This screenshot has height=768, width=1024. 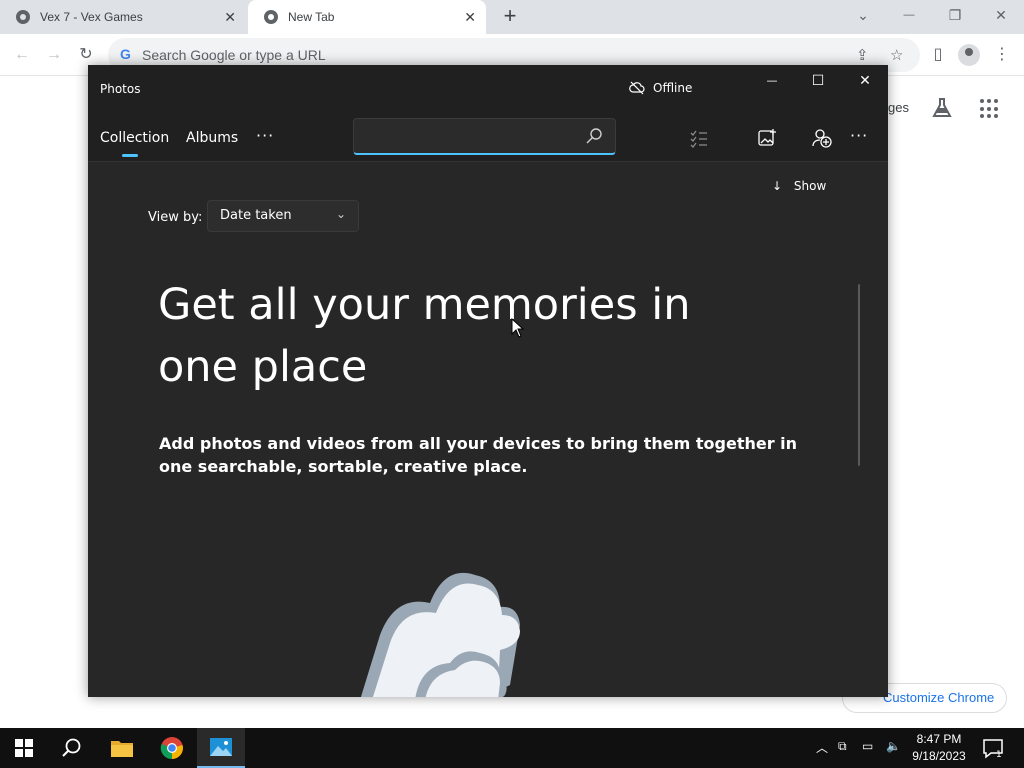 I want to click on photos-icon, so click(x=221, y=748).